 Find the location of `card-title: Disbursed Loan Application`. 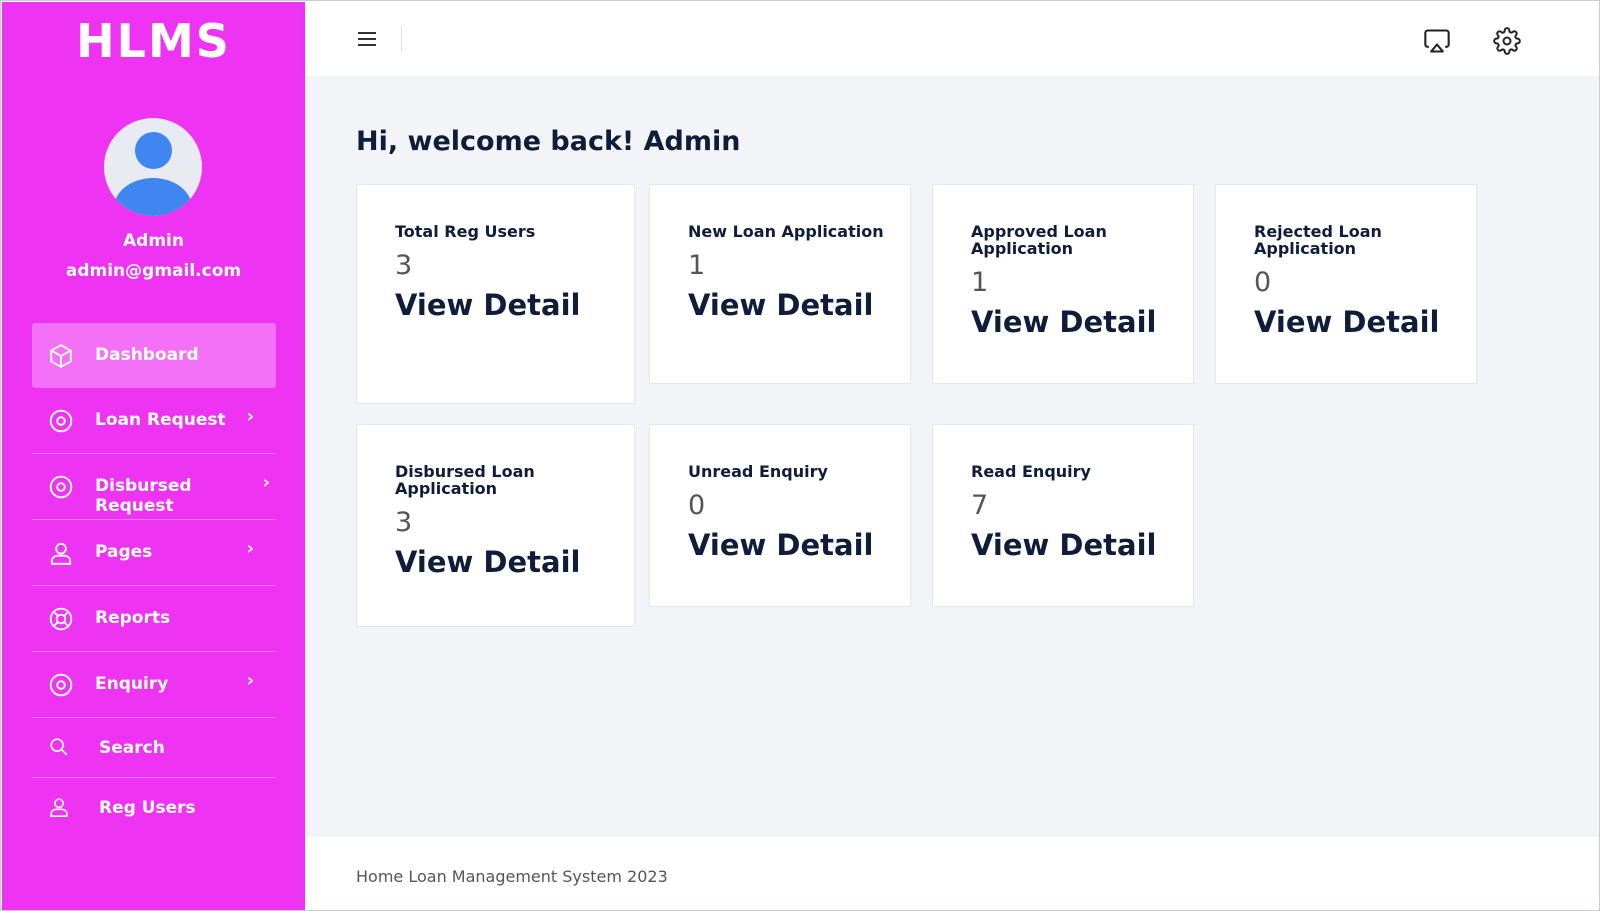

card-title: Disbursed Loan Application is located at coordinates (465, 480).